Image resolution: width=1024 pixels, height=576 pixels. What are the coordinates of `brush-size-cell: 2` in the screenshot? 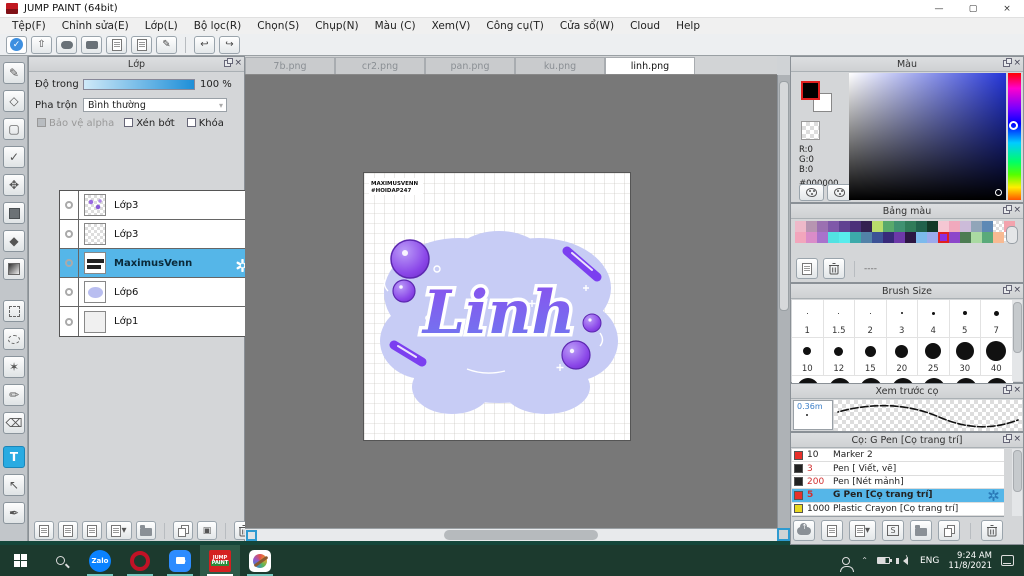 It's located at (871, 319).